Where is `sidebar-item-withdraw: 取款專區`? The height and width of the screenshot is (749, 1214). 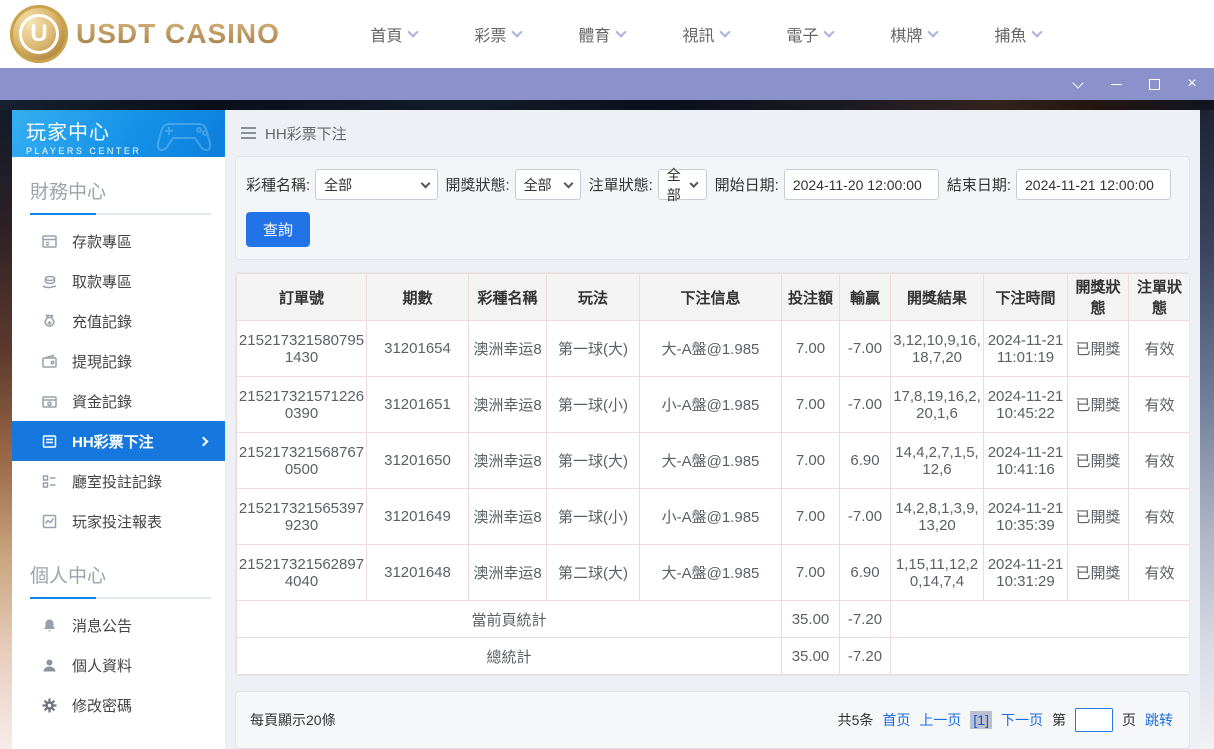
sidebar-item-withdraw: 取款專區 is located at coordinates (118, 281).